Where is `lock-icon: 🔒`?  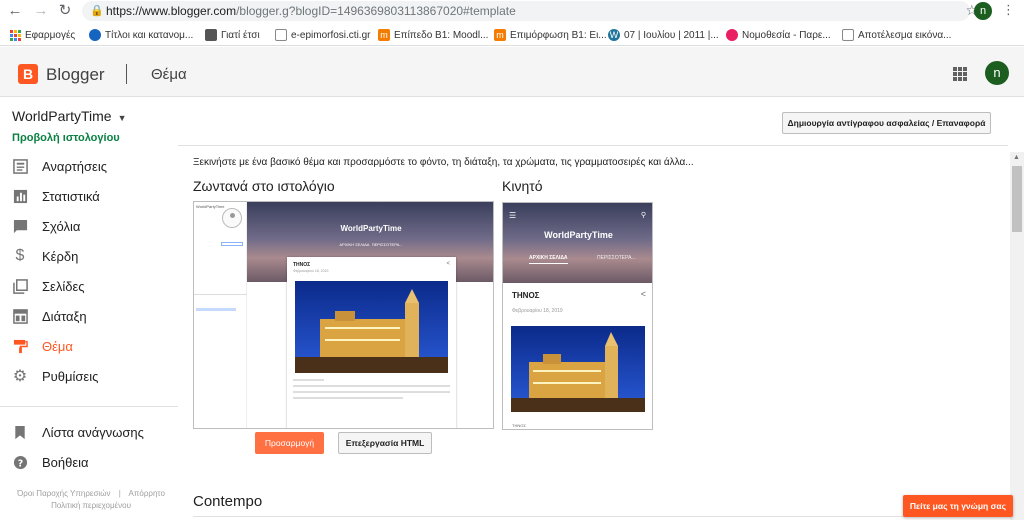
lock-icon: 🔒 is located at coordinates (97, 11).